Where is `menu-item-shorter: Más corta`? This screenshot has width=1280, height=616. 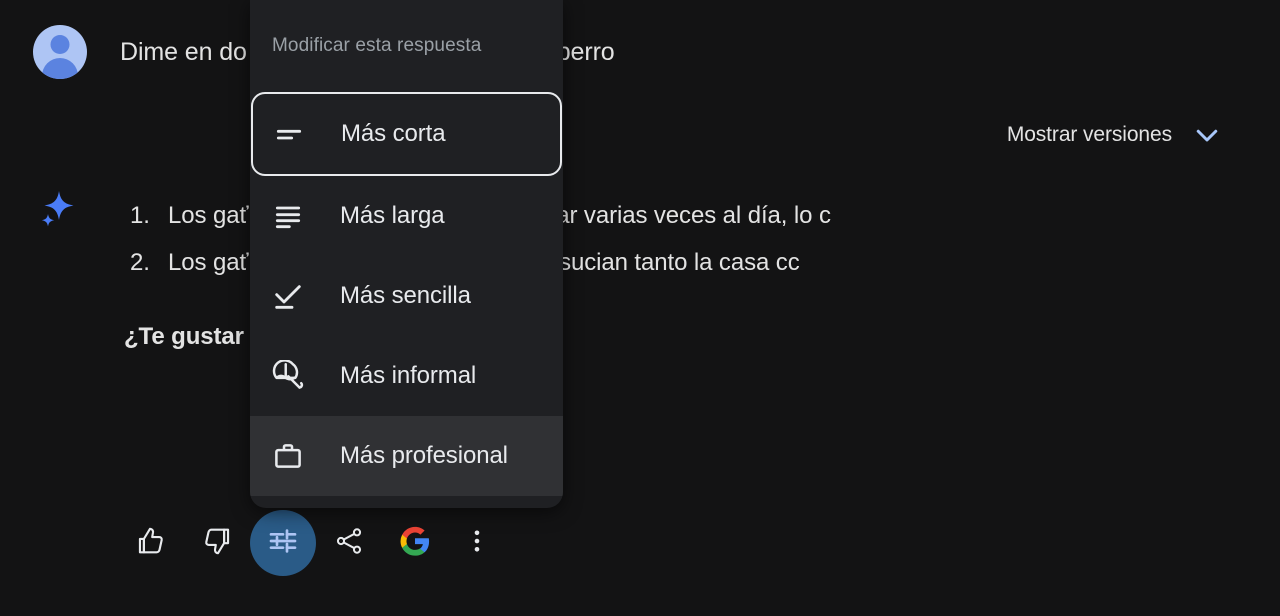
menu-item-shorter: Más corta is located at coordinates (406, 134).